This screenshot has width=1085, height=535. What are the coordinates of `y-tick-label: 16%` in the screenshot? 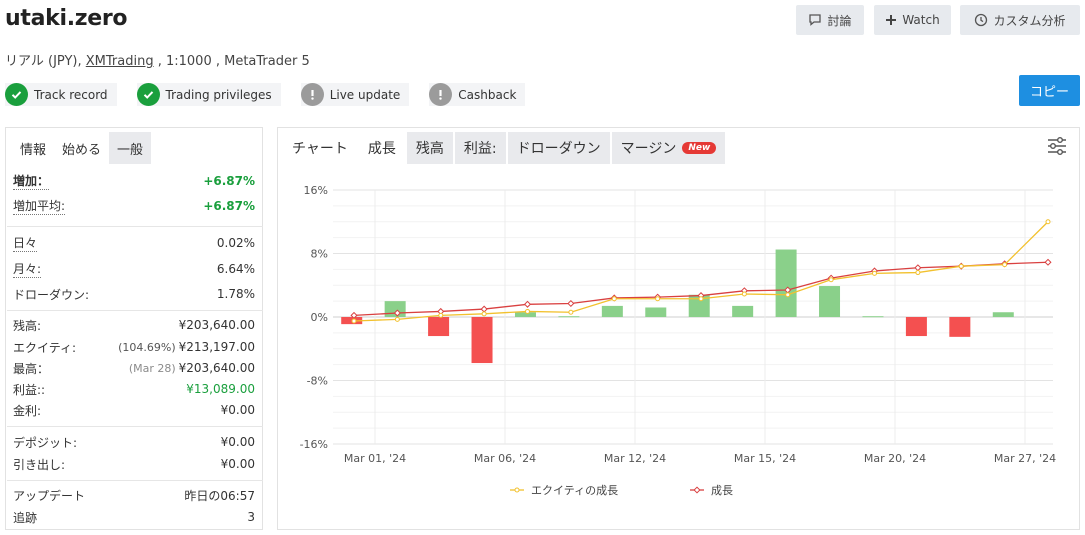 It's located at (316, 190).